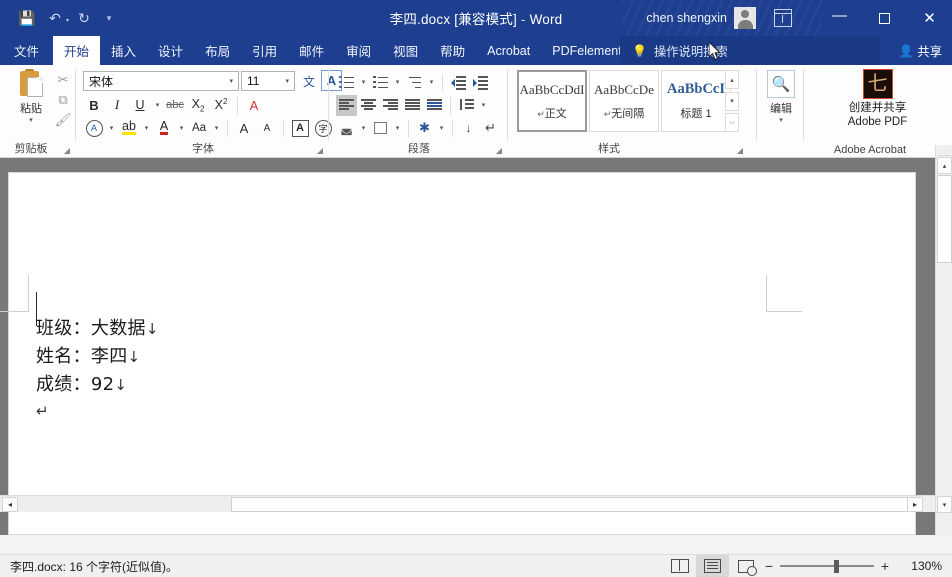 The width and height of the screenshot is (952, 577). Describe the element at coordinates (458, 82) in the screenshot. I see `decrease-indent-icon` at that location.